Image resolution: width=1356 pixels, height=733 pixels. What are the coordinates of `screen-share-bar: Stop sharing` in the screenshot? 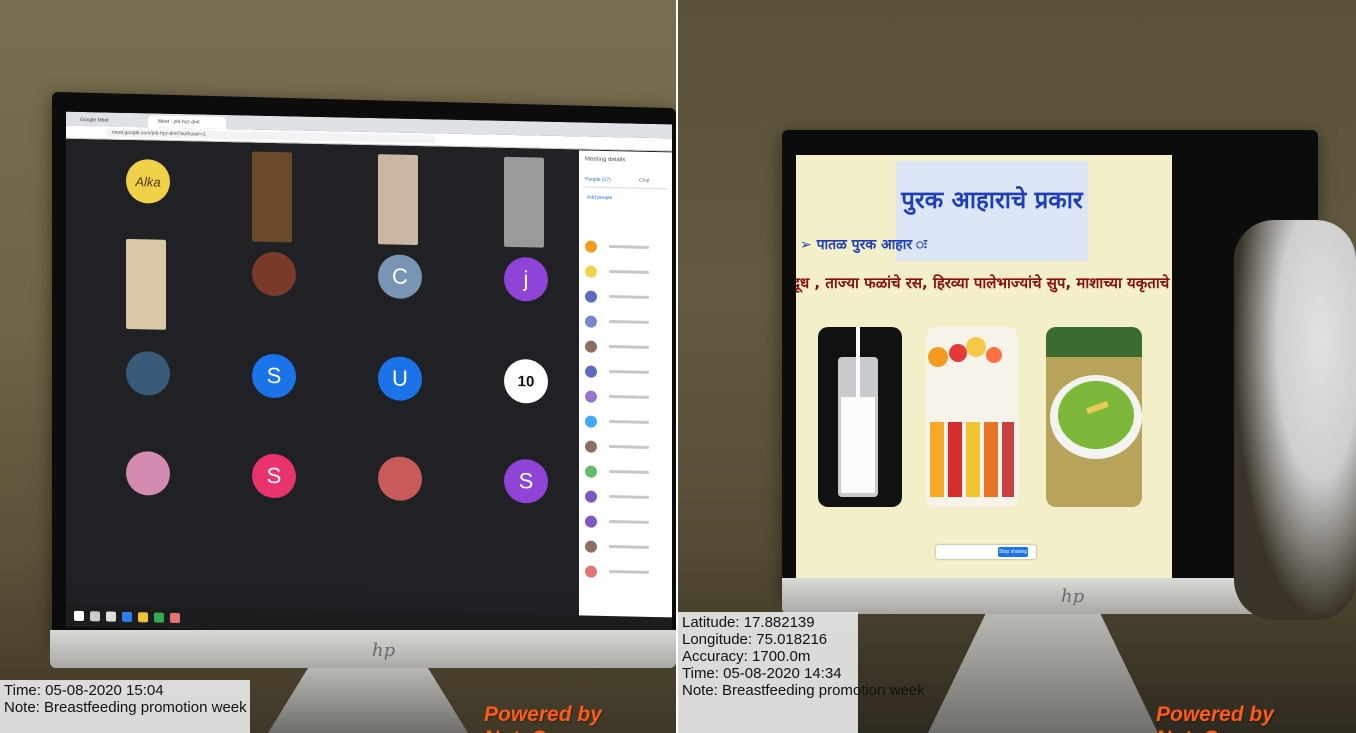 It's located at (986, 552).